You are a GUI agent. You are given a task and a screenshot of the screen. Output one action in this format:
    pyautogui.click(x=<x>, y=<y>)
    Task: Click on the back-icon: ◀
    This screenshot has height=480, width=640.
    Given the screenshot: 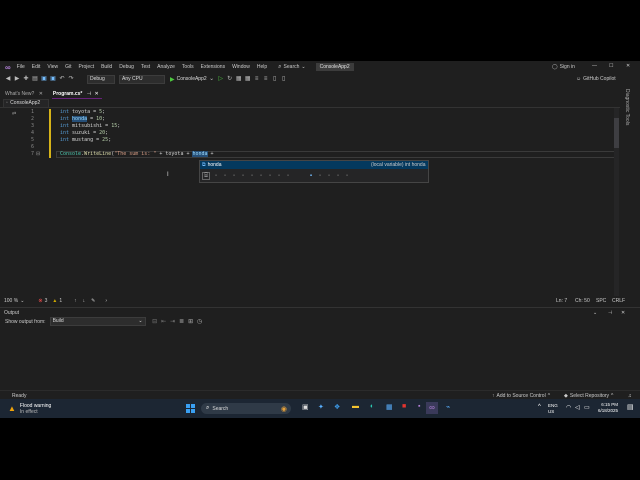 What is the action you would take?
    pyautogui.click(x=8, y=79)
    